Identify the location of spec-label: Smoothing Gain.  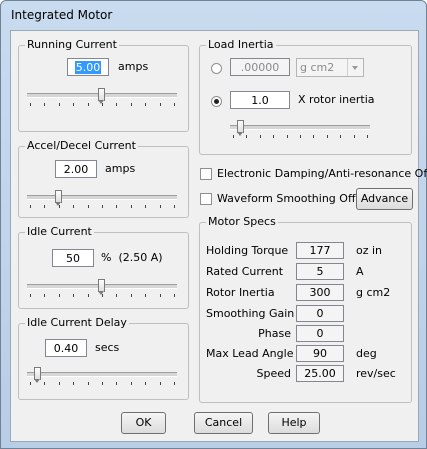
(250, 313).